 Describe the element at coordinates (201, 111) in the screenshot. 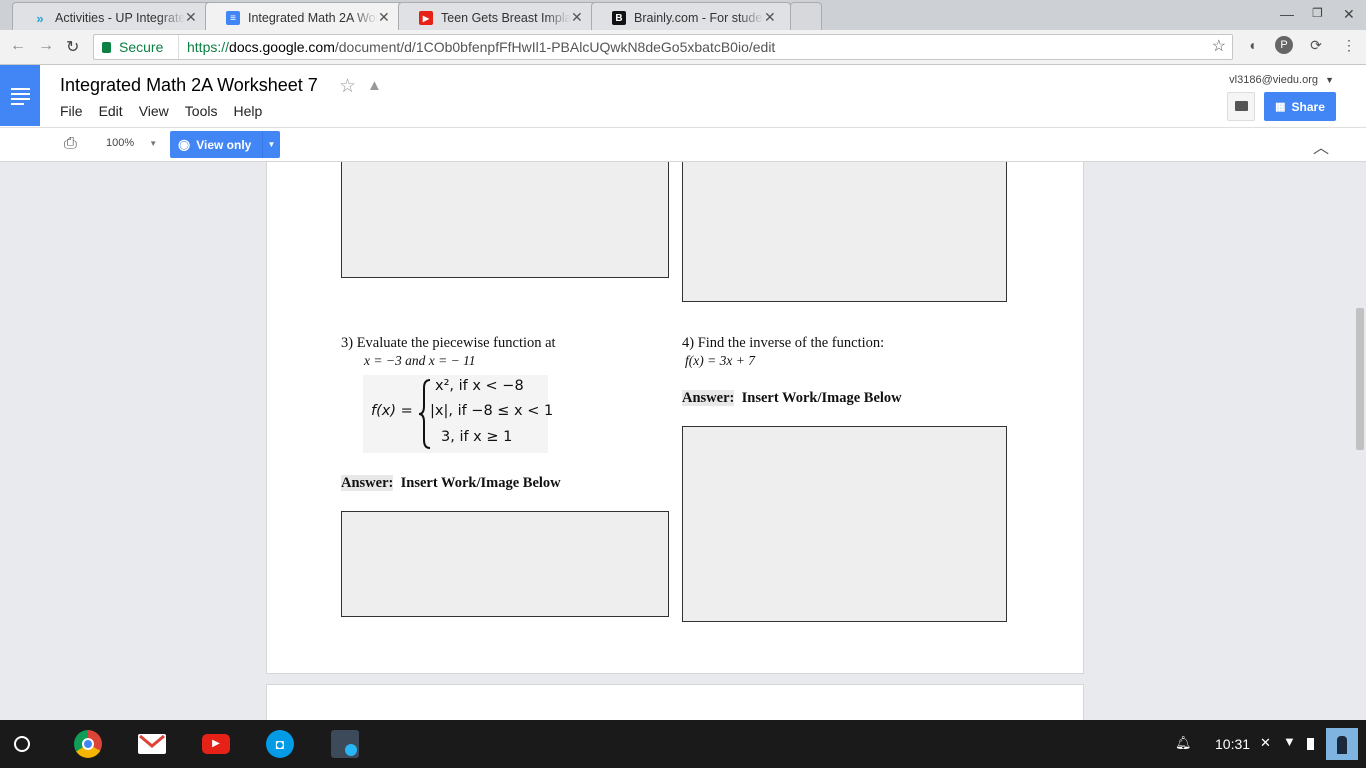

I see `menu-tools: Tools` at that location.